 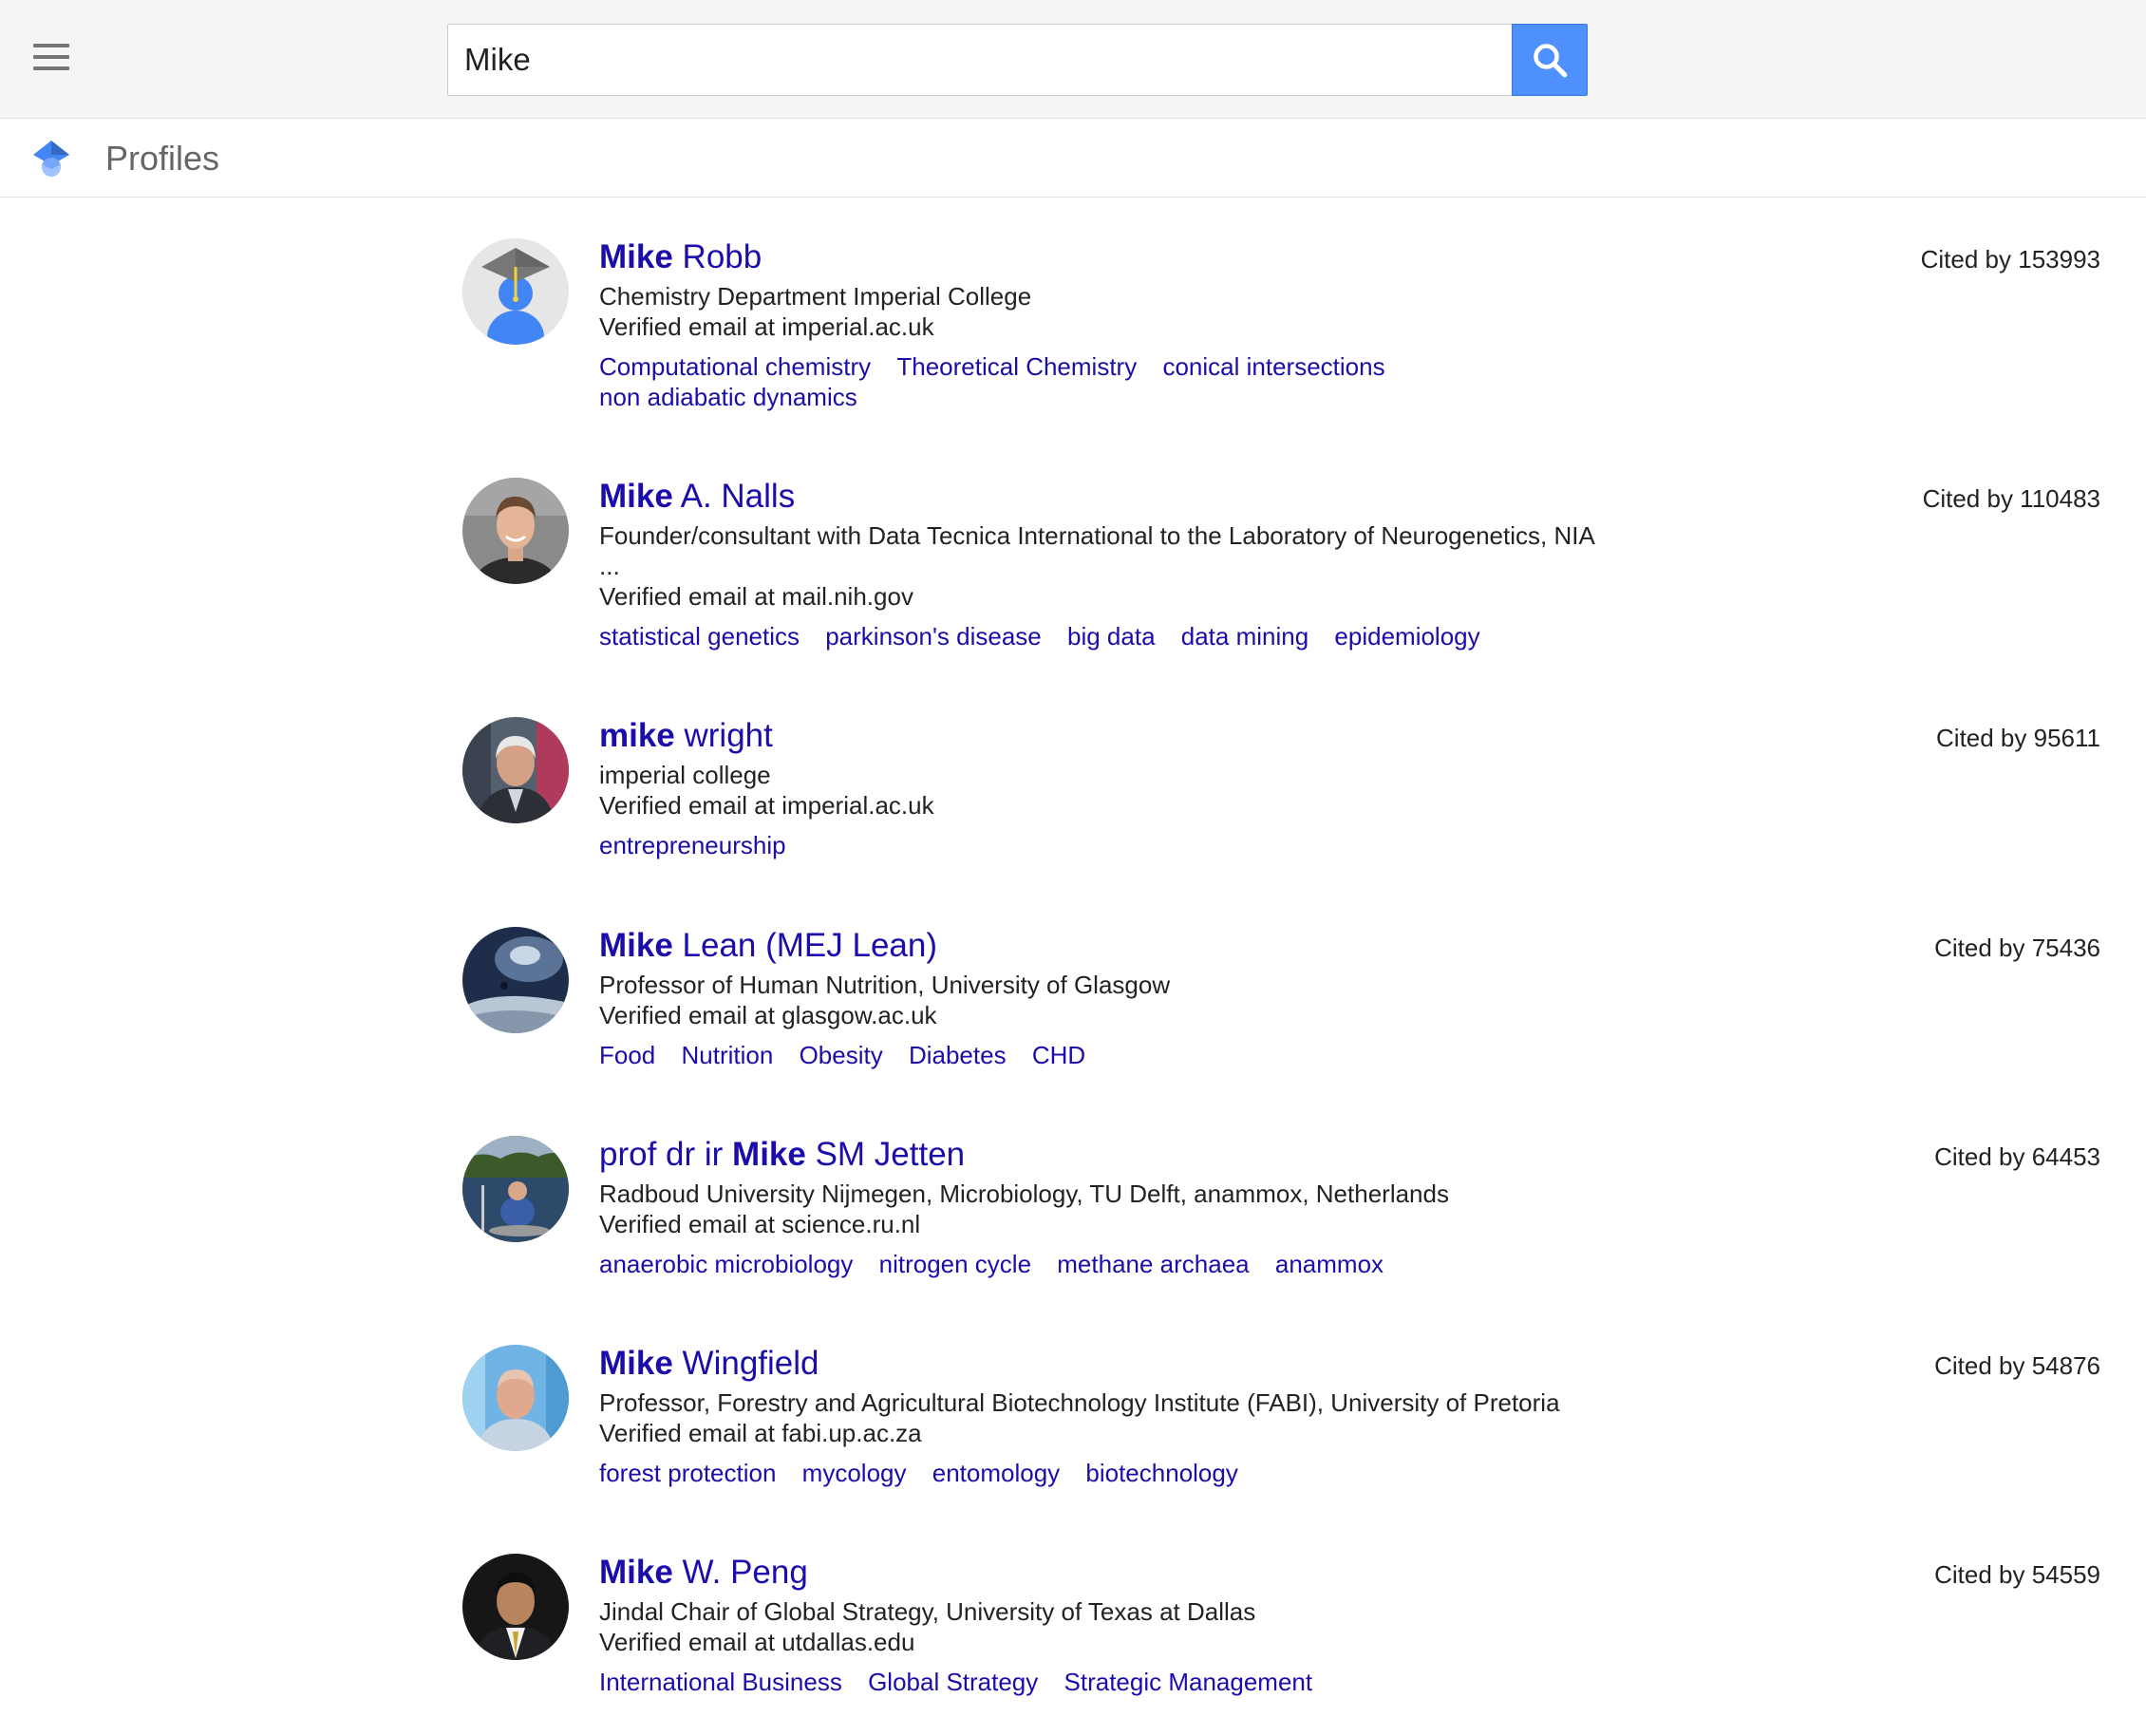 I want to click on profile-email: Verified email at utdallas.edu, so click(x=757, y=1642).